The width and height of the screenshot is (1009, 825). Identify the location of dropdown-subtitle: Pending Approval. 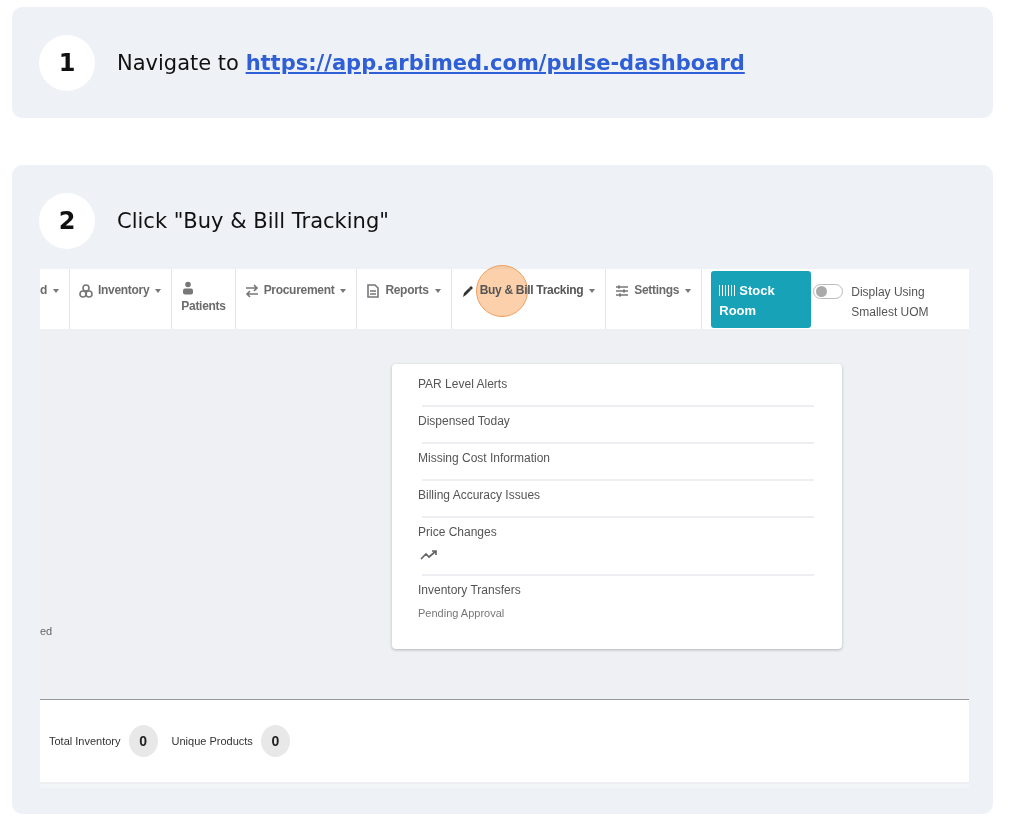
(462, 613).